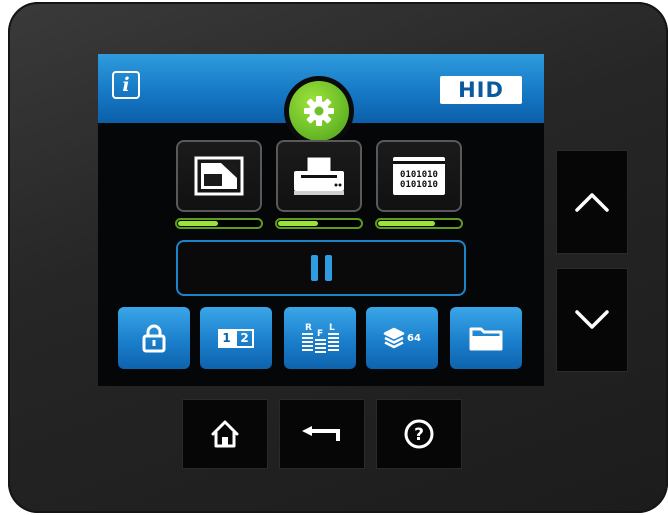 The width and height of the screenshot is (668, 515). I want to click on copies-button: 64, so click(402, 338).